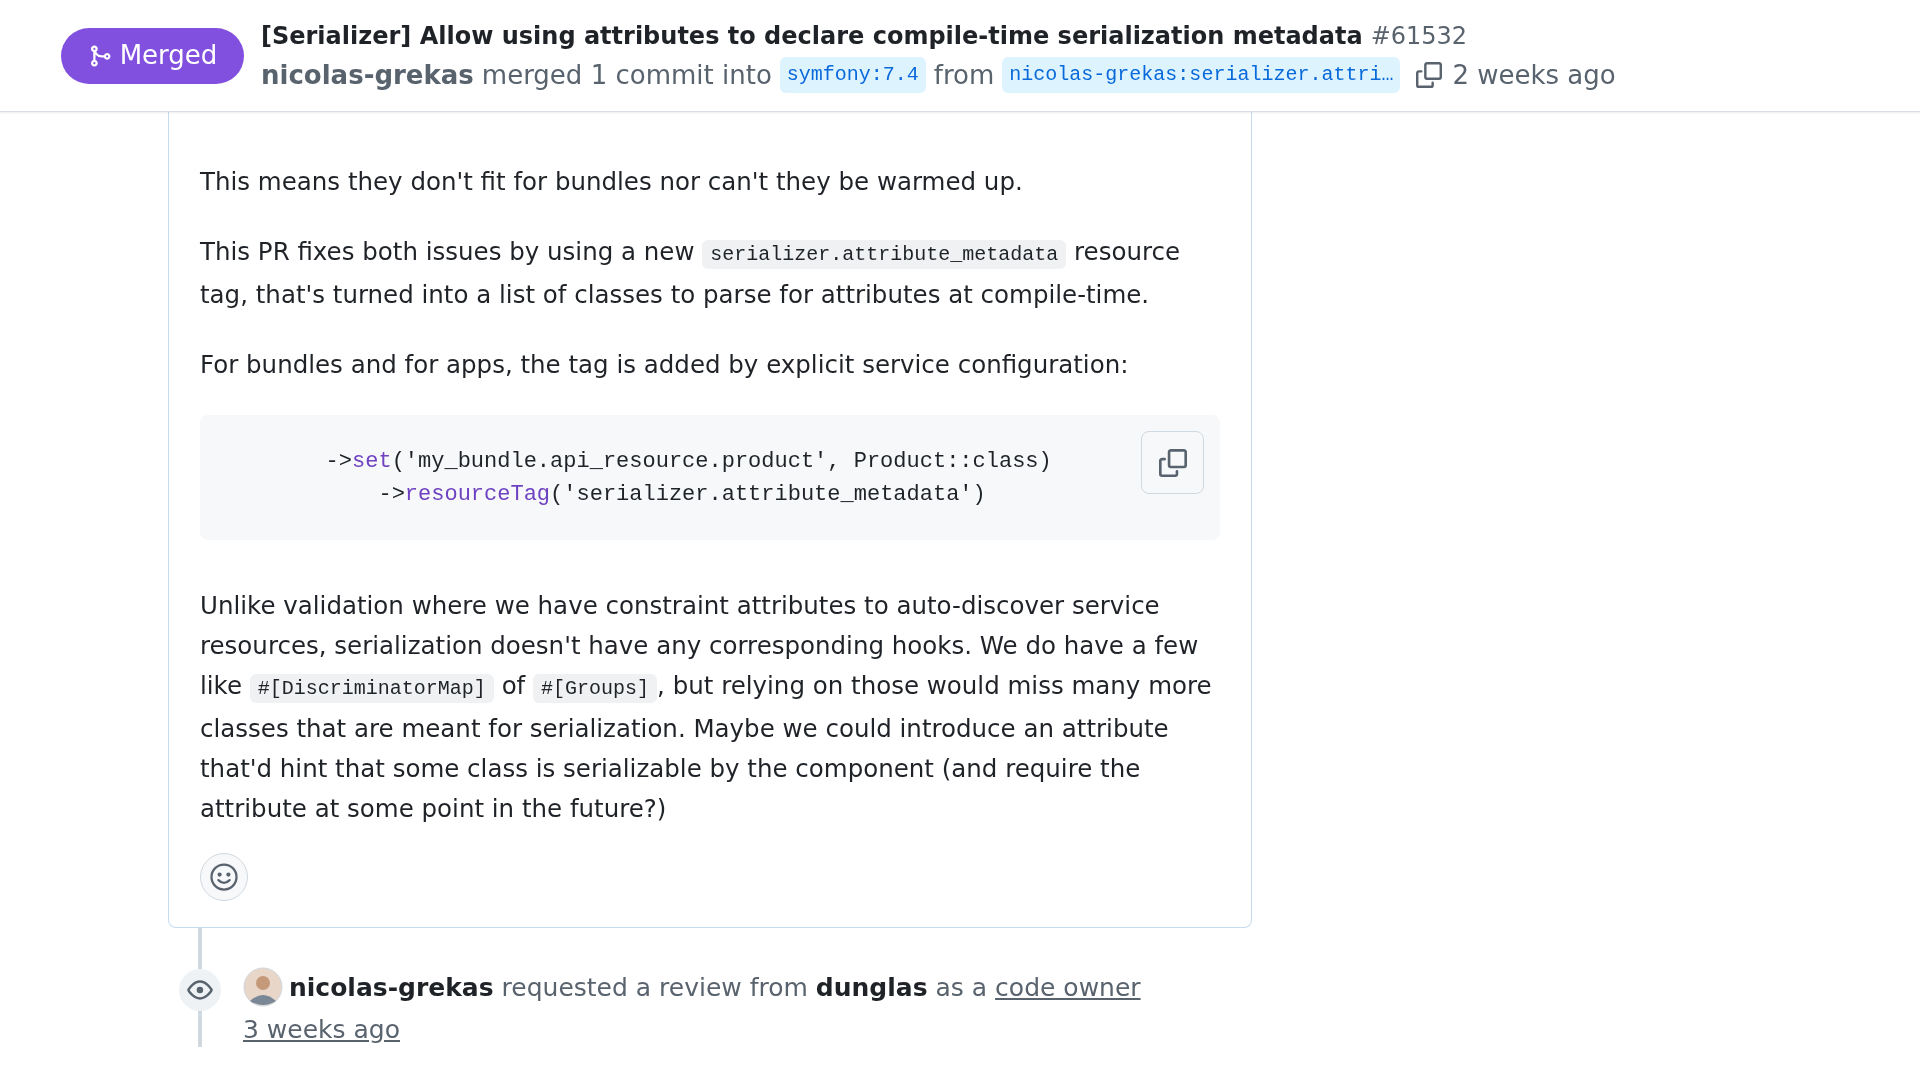 This screenshot has width=1920, height=1080. I want to click on merge-time: 2 weeks ago, so click(1534, 75).